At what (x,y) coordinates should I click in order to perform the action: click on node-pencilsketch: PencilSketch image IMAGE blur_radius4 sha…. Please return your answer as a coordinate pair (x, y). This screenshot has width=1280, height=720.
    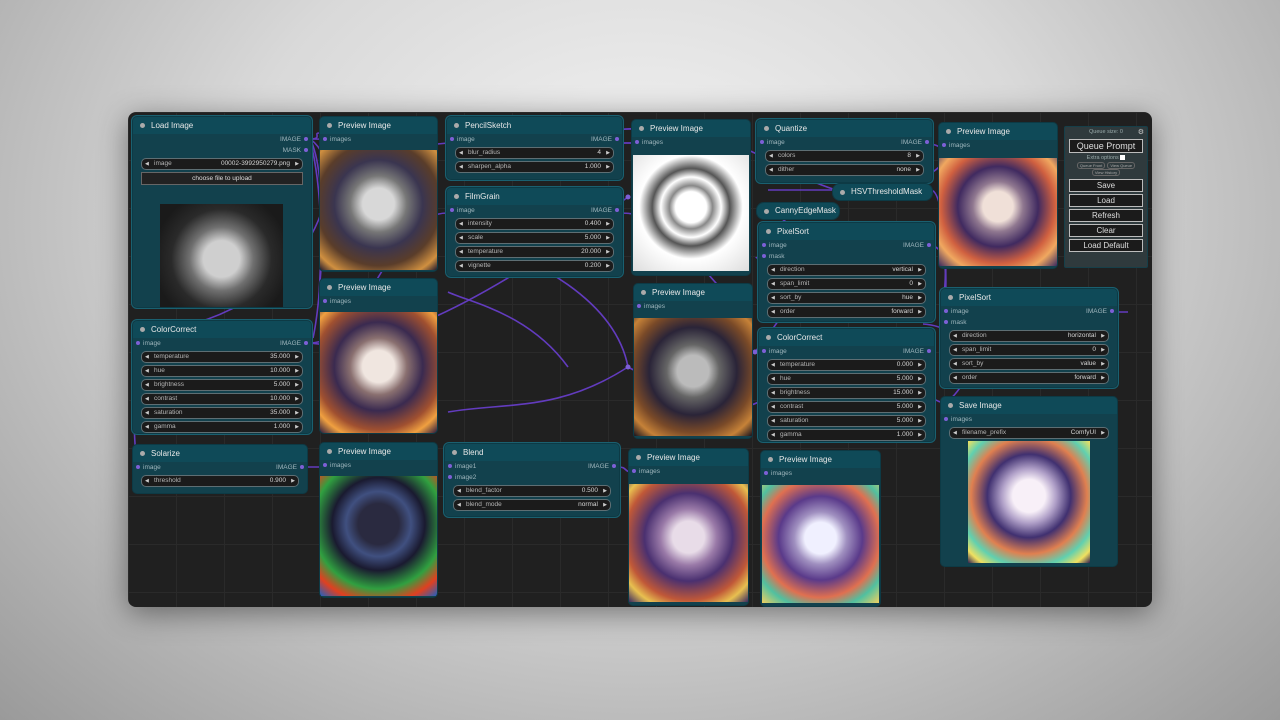
    Looking at the image, I should click on (534, 148).